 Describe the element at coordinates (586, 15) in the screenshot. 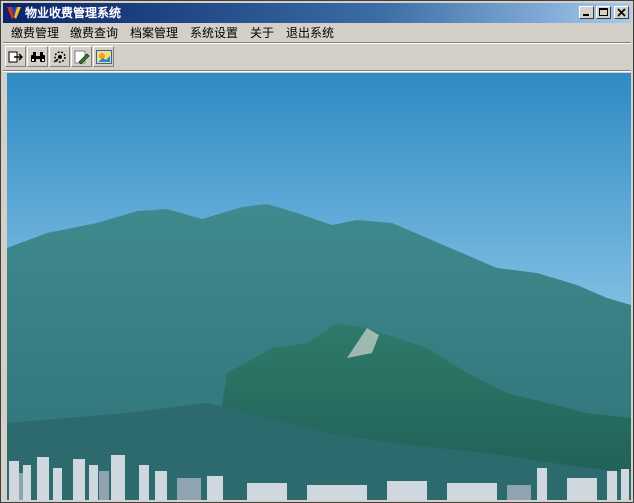

I see `minimize-icon` at that location.